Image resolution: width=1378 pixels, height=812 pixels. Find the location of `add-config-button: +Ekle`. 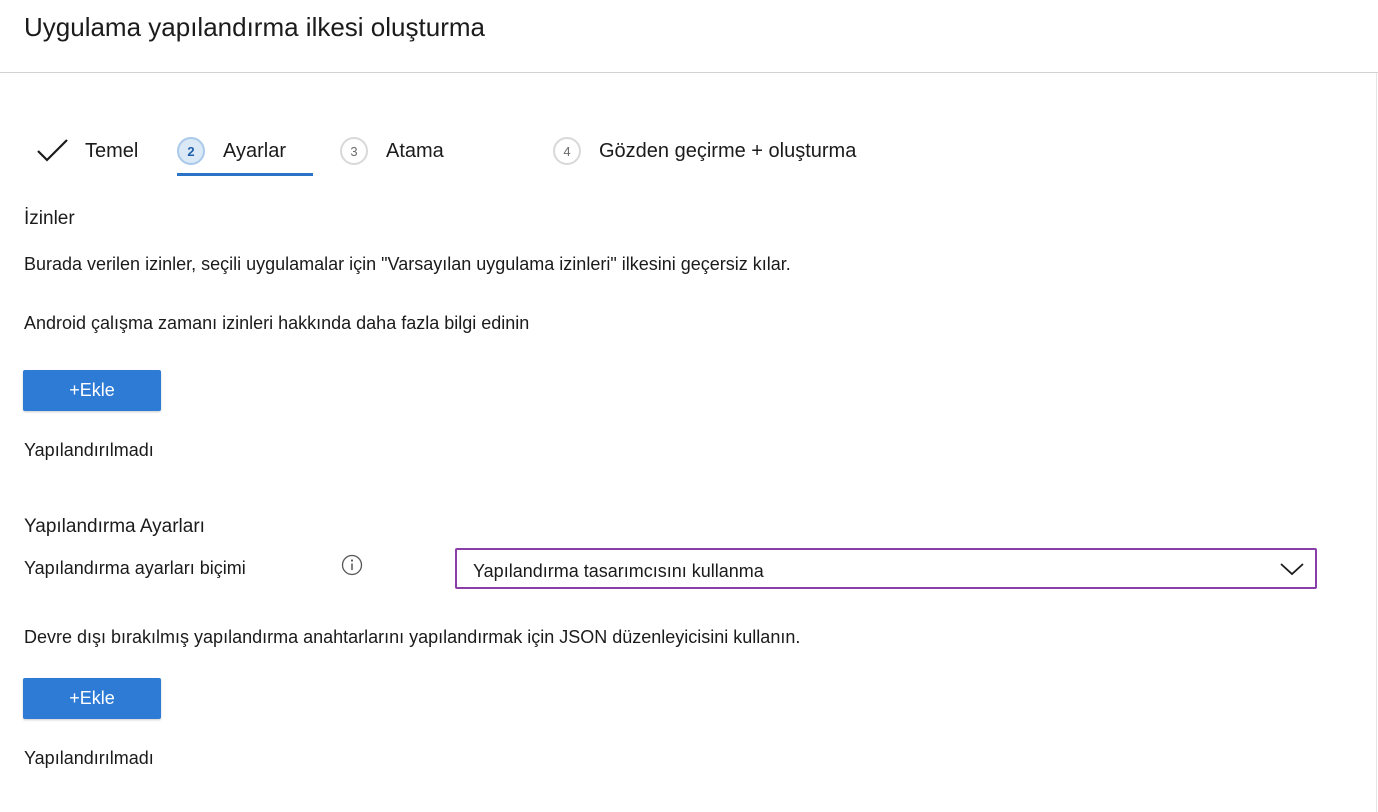

add-config-button: +Ekle is located at coordinates (92, 698).